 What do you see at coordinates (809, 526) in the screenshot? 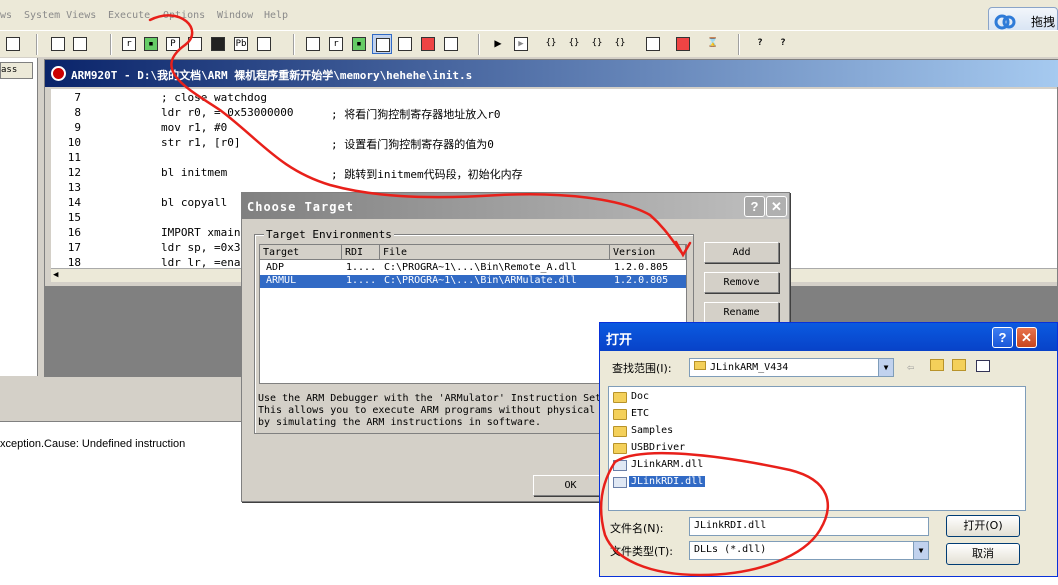
I see `filename-input: JLinkRDI.dll` at bounding box center [809, 526].